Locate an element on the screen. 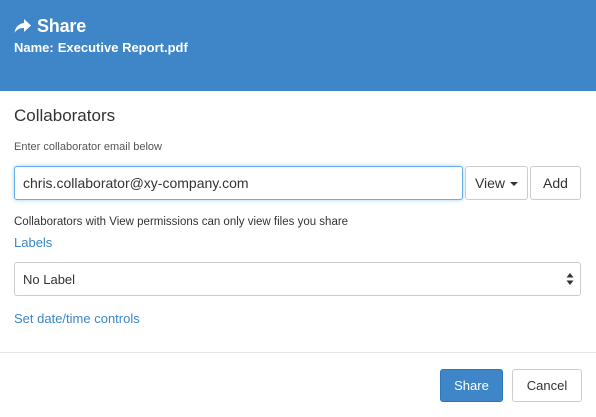 This screenshot has width=596, height=417. collaborators-heading: Collaborators is located at coordinates (65, 115).